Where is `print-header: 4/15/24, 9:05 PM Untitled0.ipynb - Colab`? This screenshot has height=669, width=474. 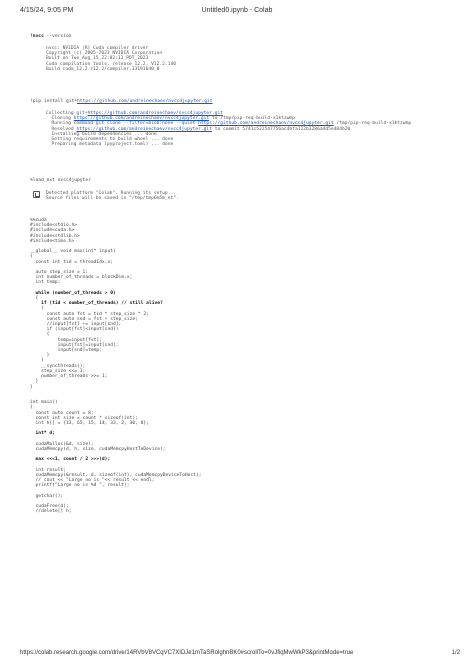 print-header: 4/15/24, 9:05 PM Untitled0.ipynb - Colab is located at coordinates (237, 14).